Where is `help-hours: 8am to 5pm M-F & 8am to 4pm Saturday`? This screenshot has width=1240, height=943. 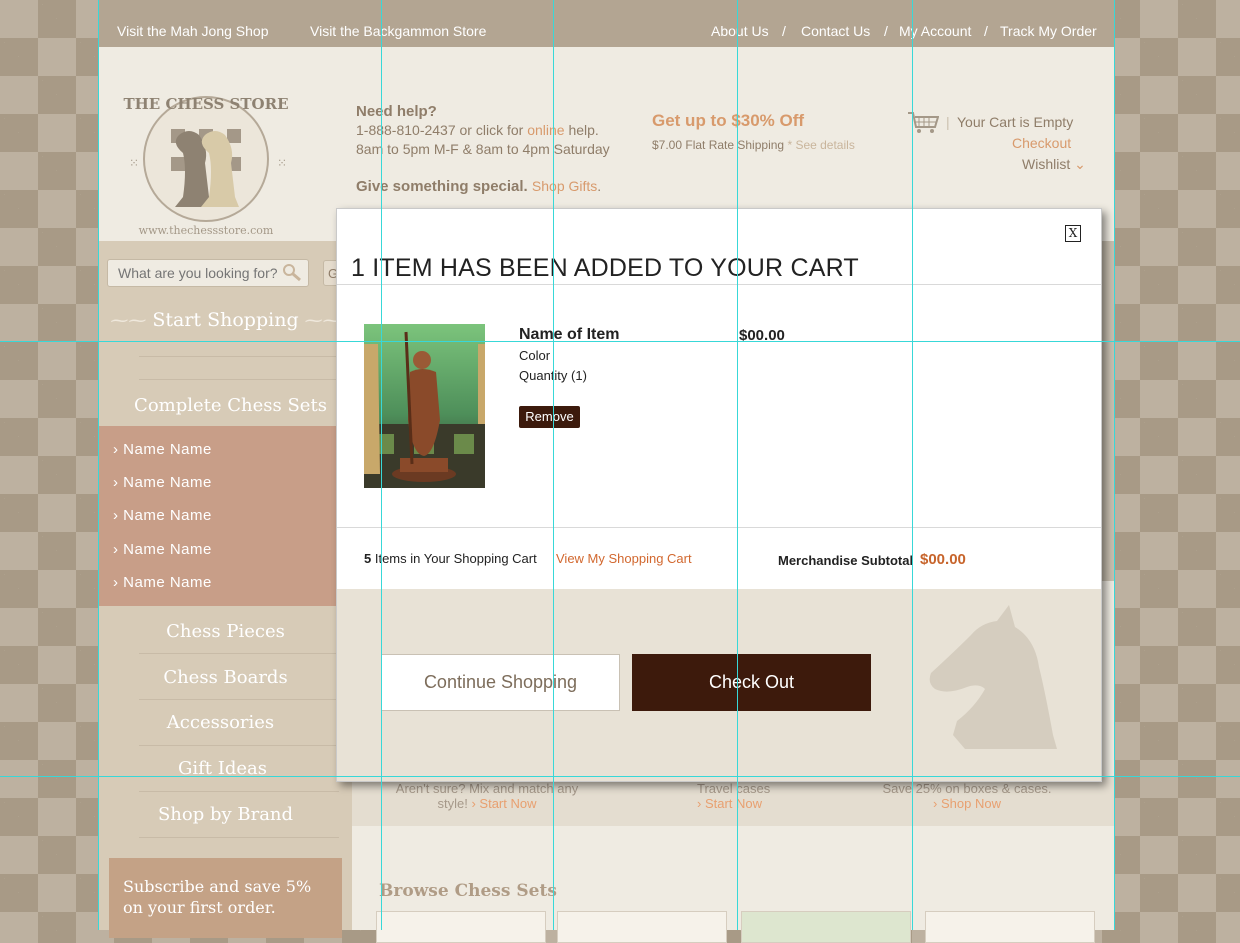 help-hours: 8am to 5pm M-F & 8am to 4pm Saturday is located at coordinates (483, 149).